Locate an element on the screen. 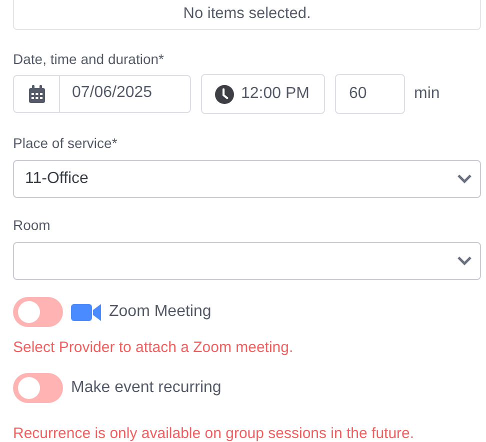 Image resolution: width=486 pixels, height=442 pixels. date-field: 07/06/2025 is located at coordinates (102, 94).